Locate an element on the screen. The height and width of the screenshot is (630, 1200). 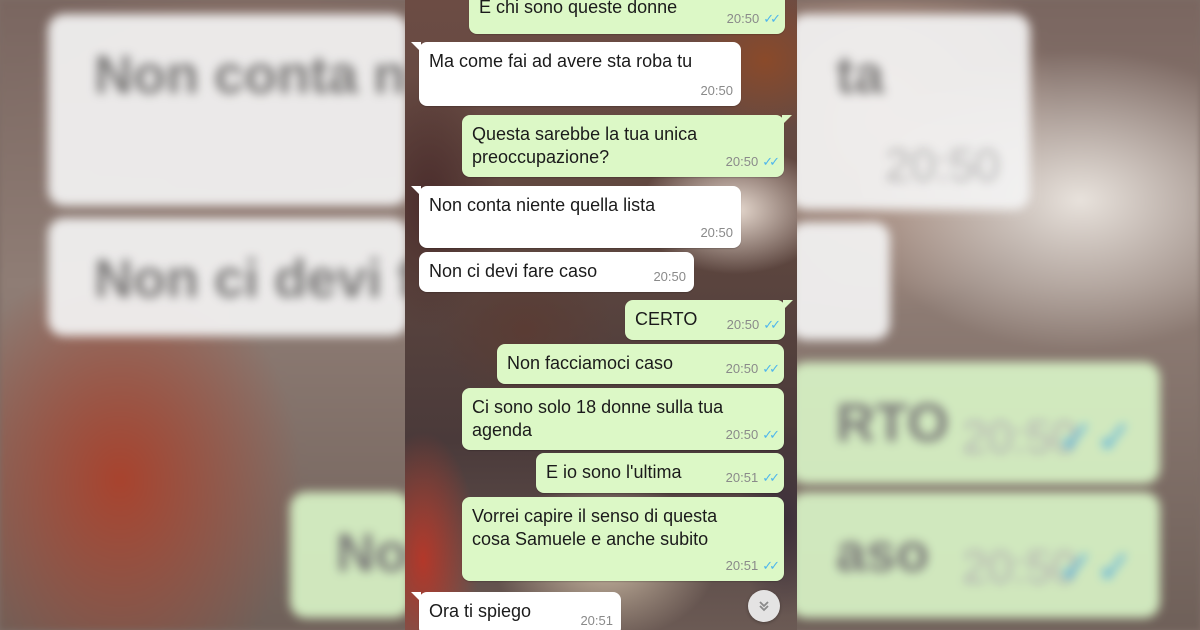
chevron-double-down-icon is located at coordinates (764, 605).